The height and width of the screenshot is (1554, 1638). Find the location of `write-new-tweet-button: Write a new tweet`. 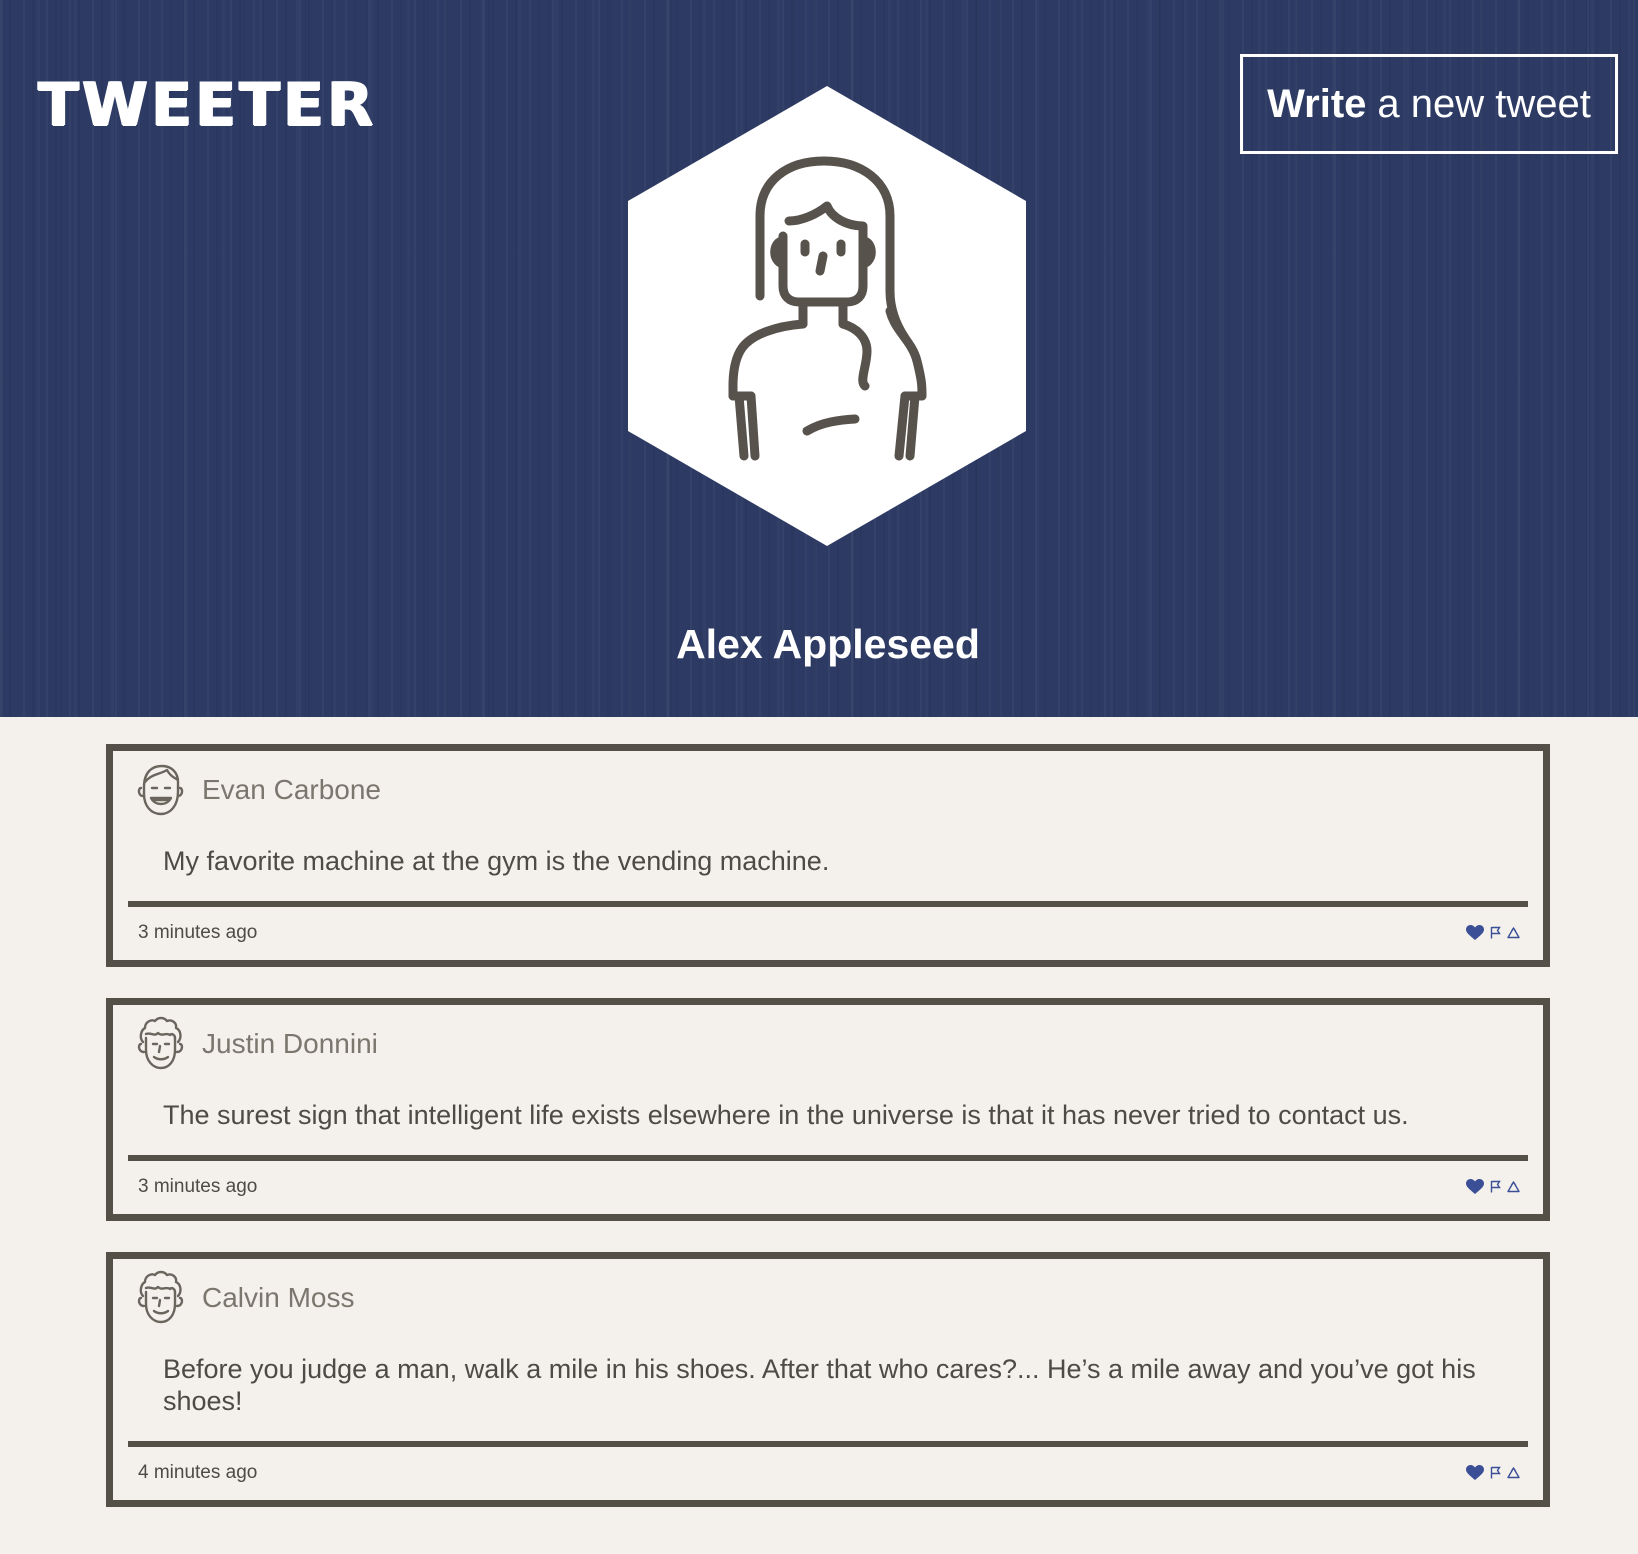

write-new-tweet-button: Write a new tweet is located at coordinates (1429, 104).